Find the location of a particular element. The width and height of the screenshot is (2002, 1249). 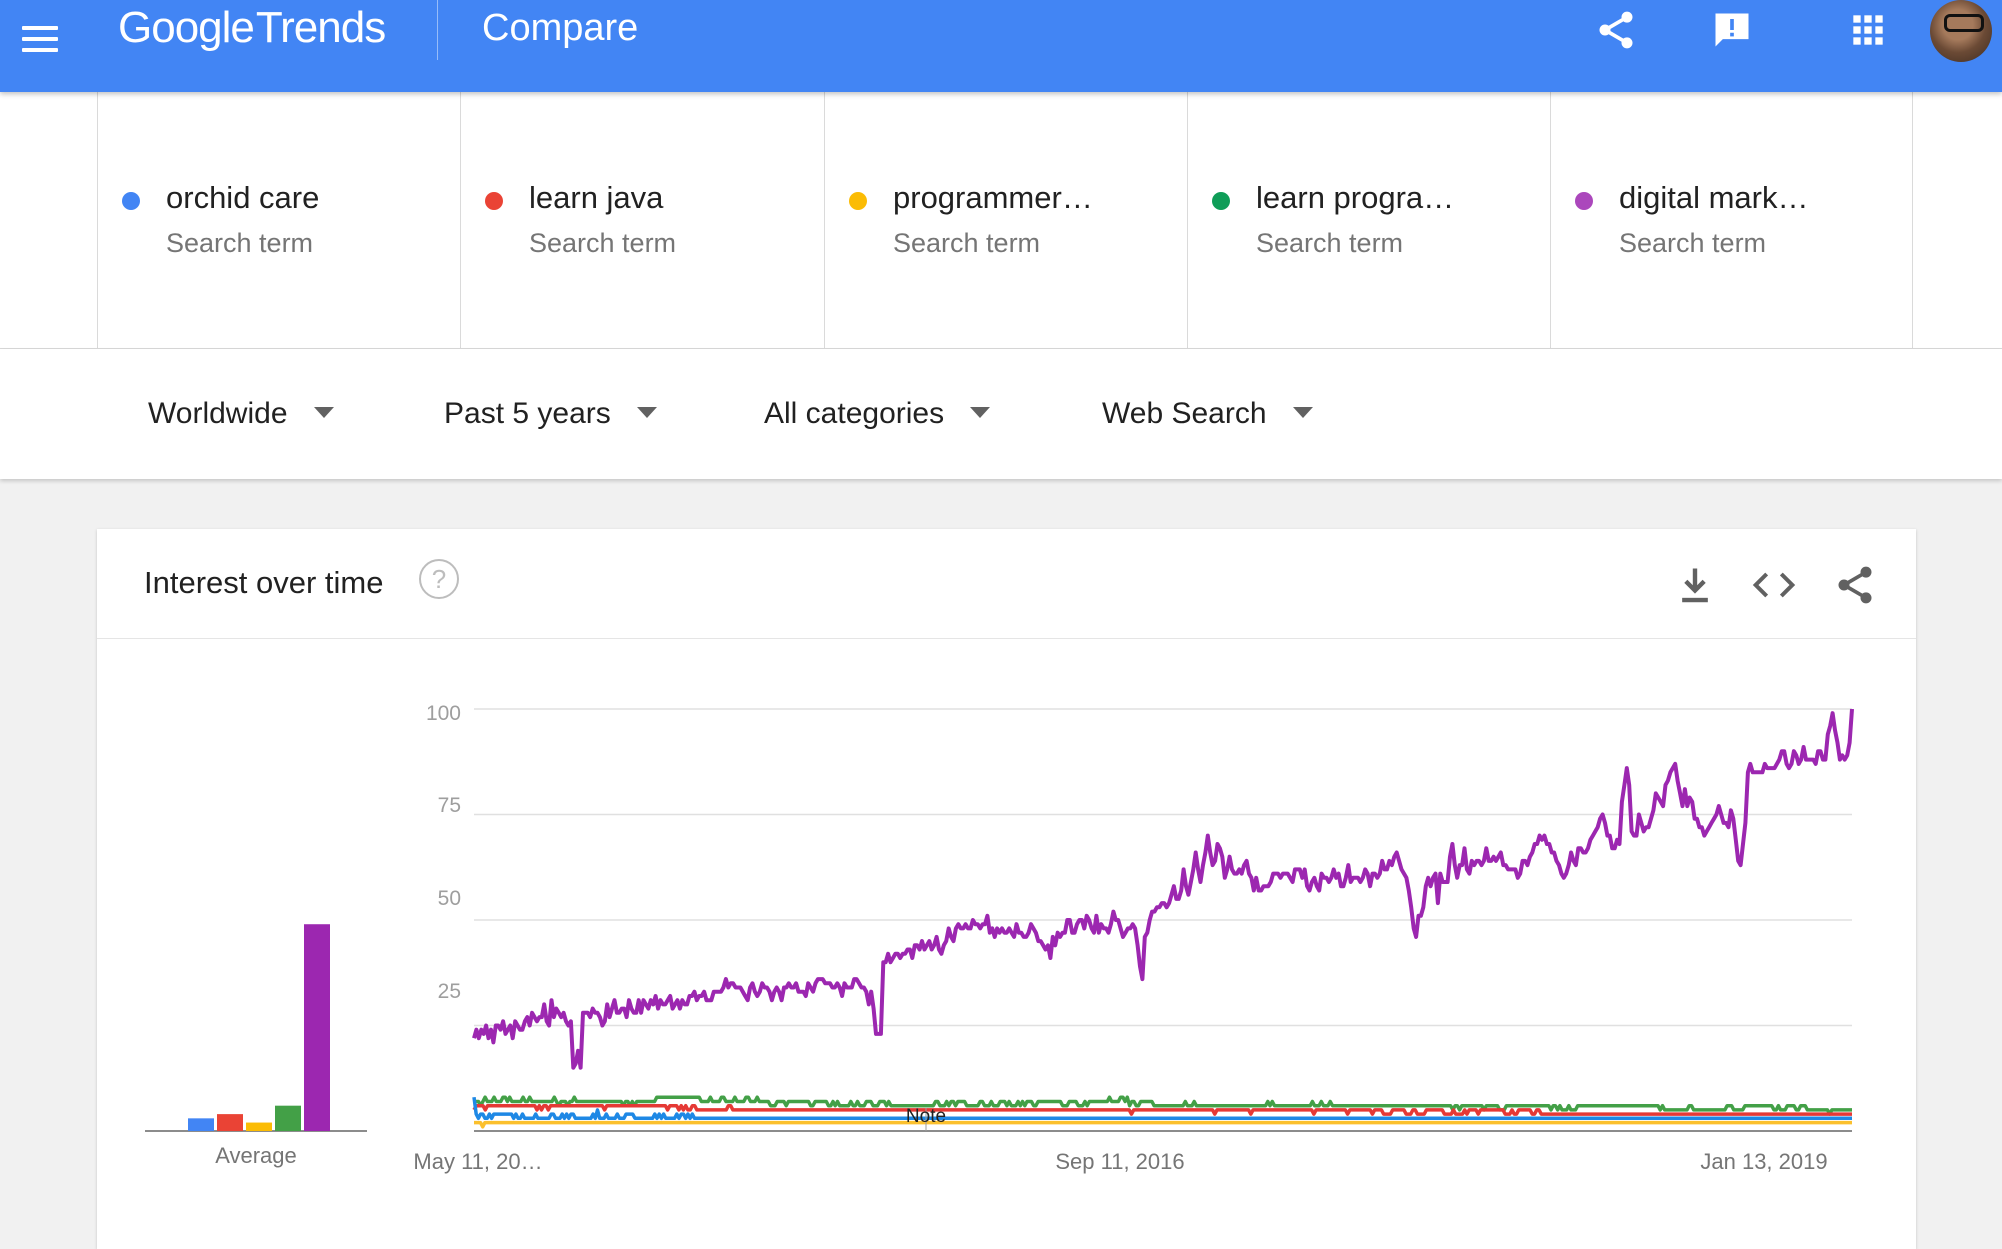

search-type-dropdown: Web Search is located at coordinates (1207, 414).